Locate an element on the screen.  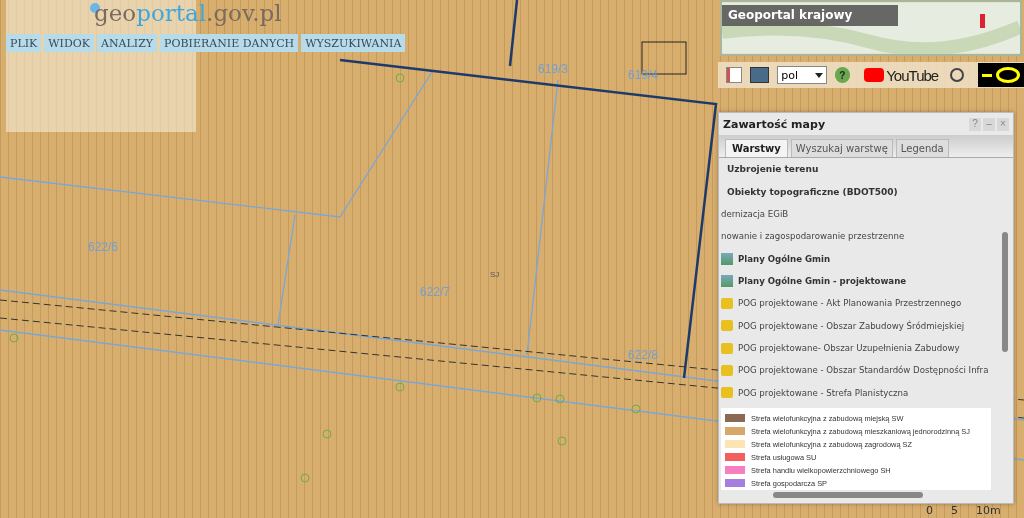
parcel-label: 622/8 is located at coordinates (643, 355).